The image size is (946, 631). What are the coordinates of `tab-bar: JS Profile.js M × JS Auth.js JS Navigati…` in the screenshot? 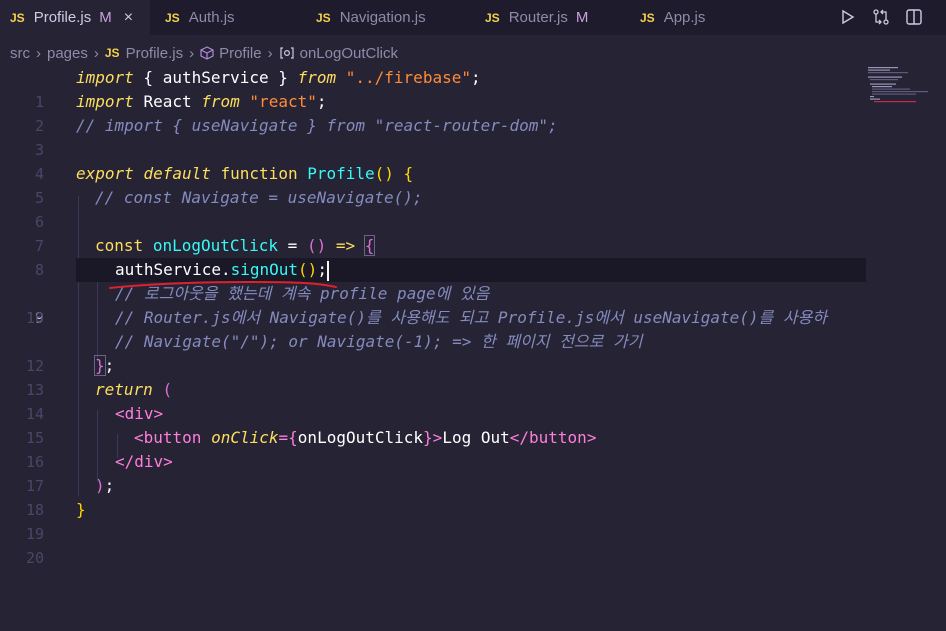 It's located at (473, 17).